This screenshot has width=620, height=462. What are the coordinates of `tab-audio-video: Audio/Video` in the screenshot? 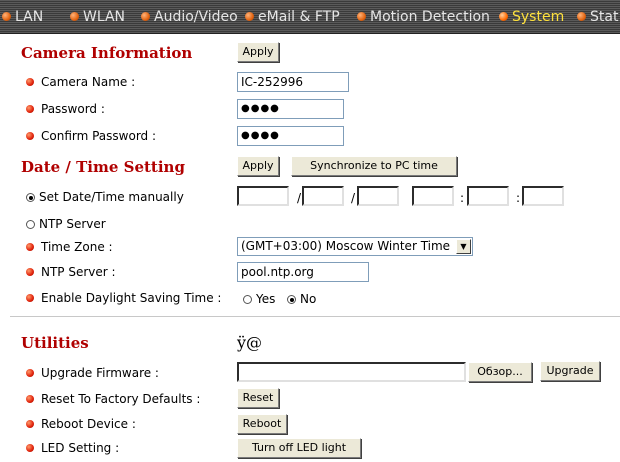 It's located at (189, 17).